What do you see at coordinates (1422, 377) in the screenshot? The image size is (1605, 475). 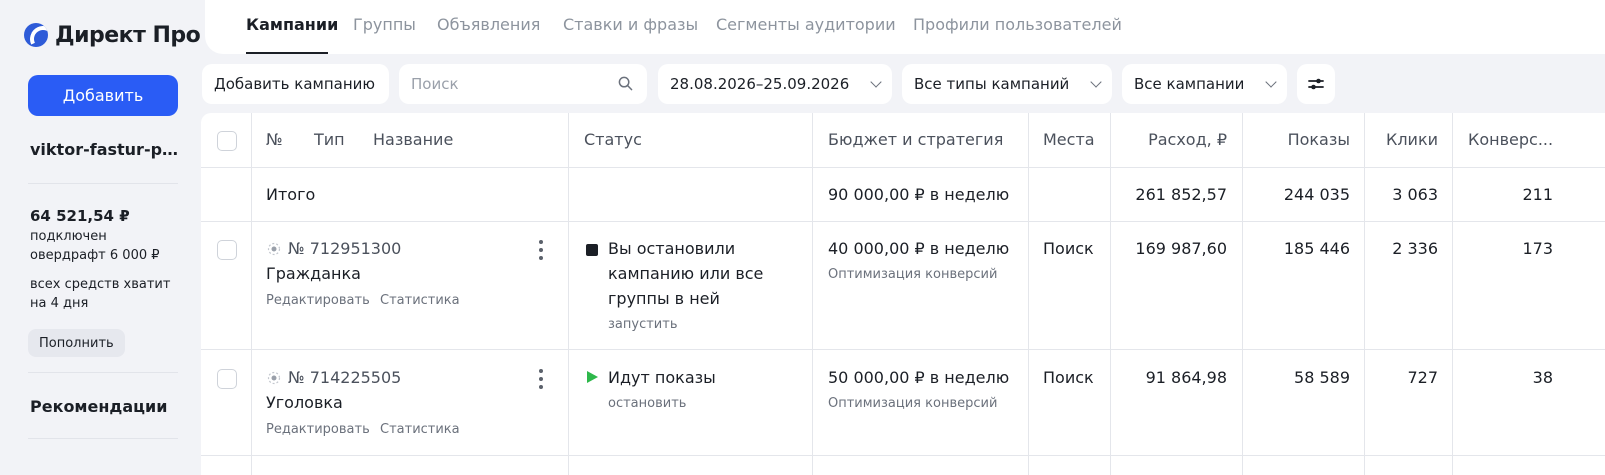 I see `campaign-clicks: 727` at bounding box center [1422, 377].